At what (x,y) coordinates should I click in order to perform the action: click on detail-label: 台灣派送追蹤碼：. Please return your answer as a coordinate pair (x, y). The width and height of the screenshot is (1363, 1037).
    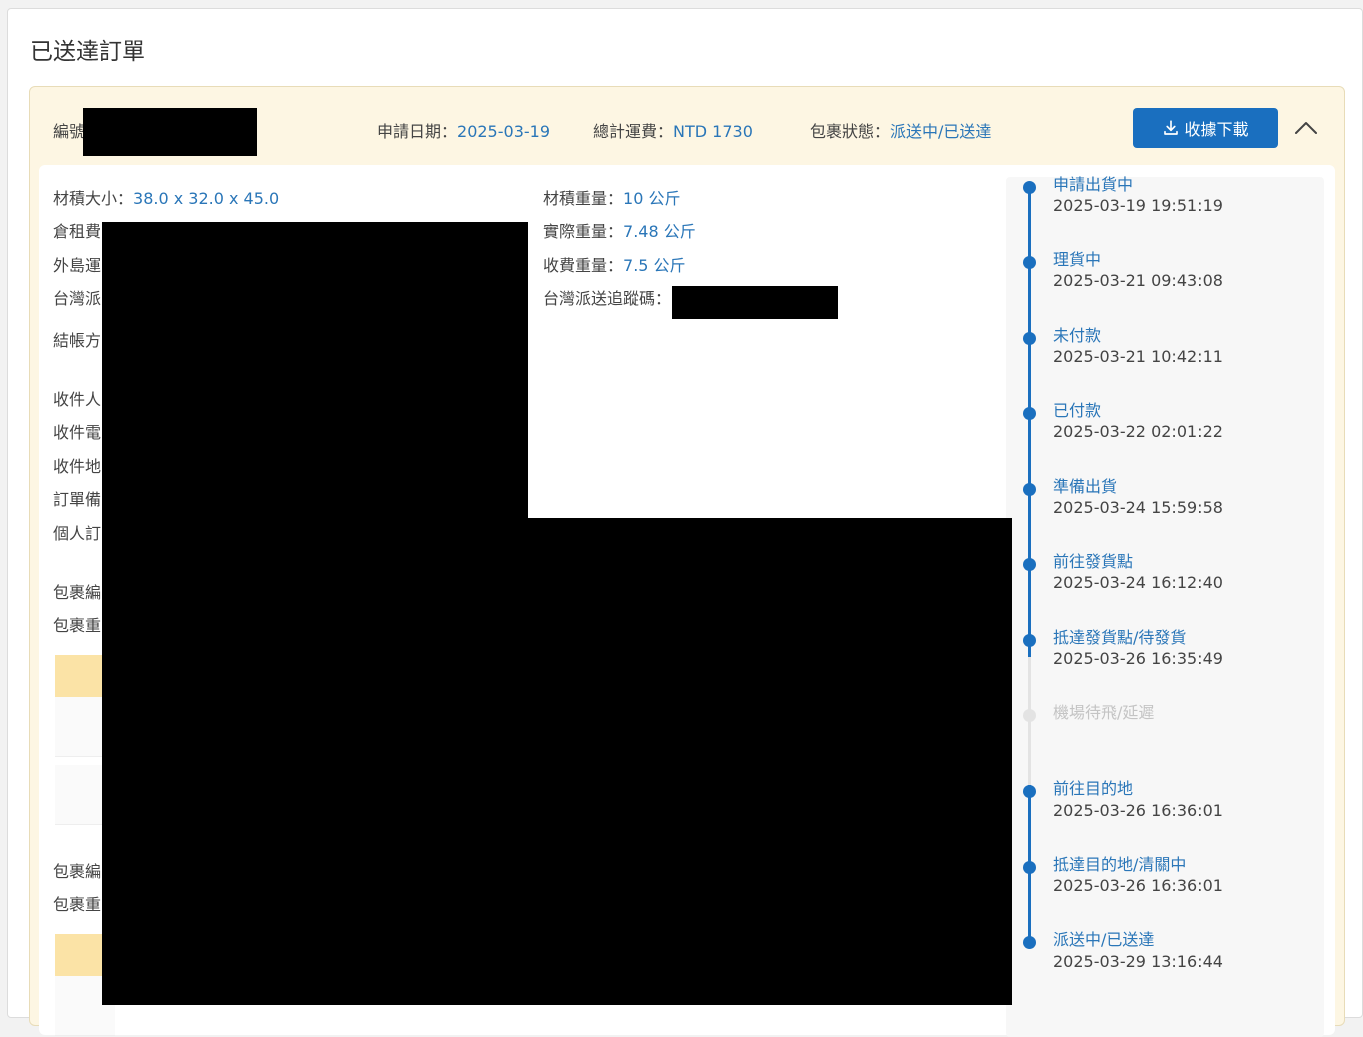
    Looking at the image, I should click on (607, 298).